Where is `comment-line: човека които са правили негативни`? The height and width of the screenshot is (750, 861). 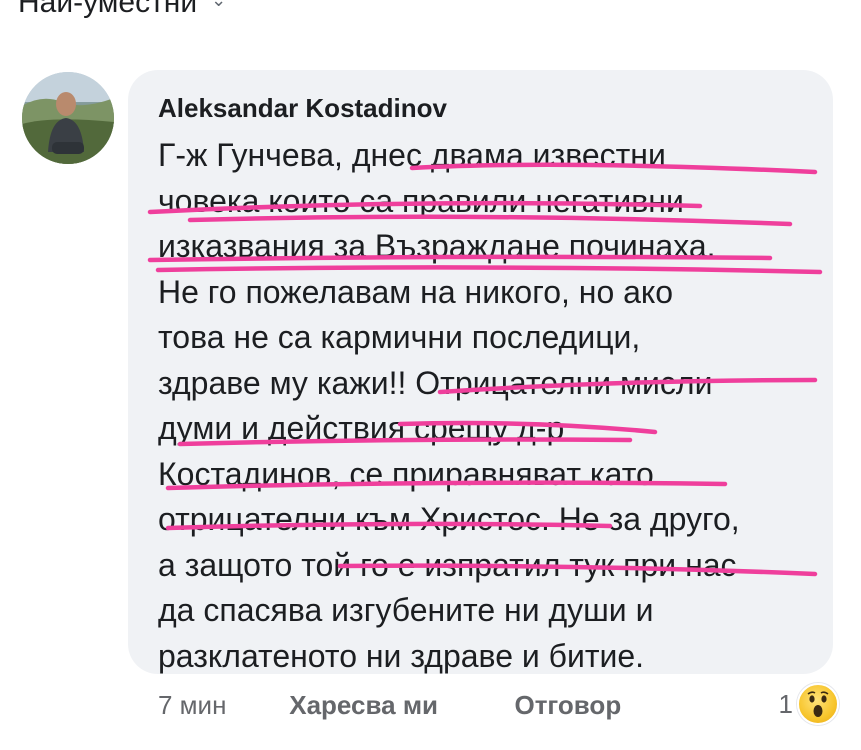
comment-line: човека които са правили негативни is located at coordinates (421, 200).